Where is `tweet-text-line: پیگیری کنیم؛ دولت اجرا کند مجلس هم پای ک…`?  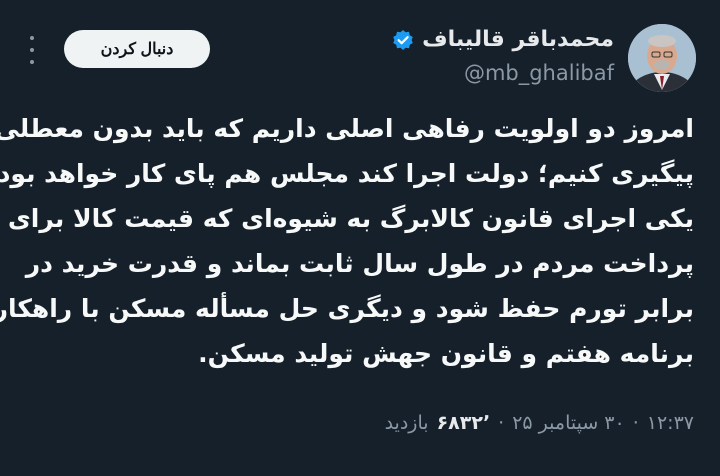 tweet-text-line: پیگیری کنیم؛ دولت اجرا کند مجلس هم پای ک… is located at coordinates (347, 173).